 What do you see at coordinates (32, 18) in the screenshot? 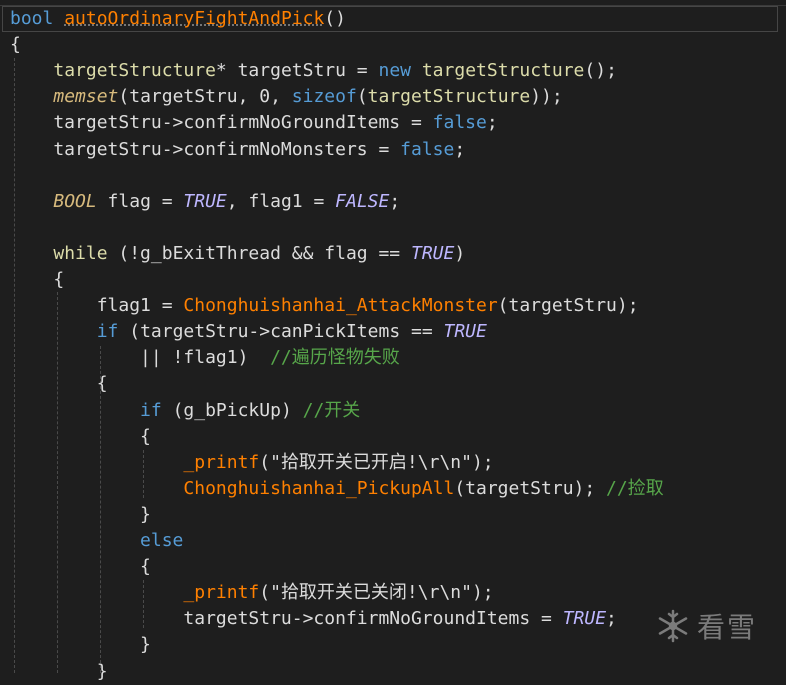
I see `code-token: bool` at bounding box center [32, 18].